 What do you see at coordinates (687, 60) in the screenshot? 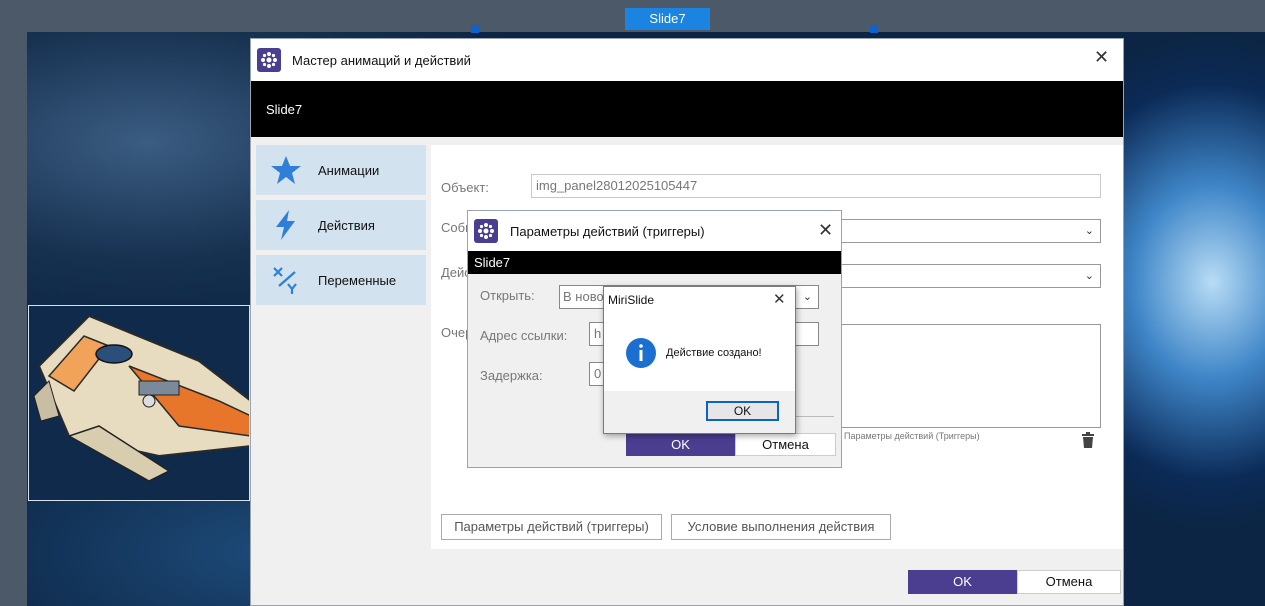
I see `dialog-titlebar: Мастер анимаций и действий` at bounding box center [687, 60].